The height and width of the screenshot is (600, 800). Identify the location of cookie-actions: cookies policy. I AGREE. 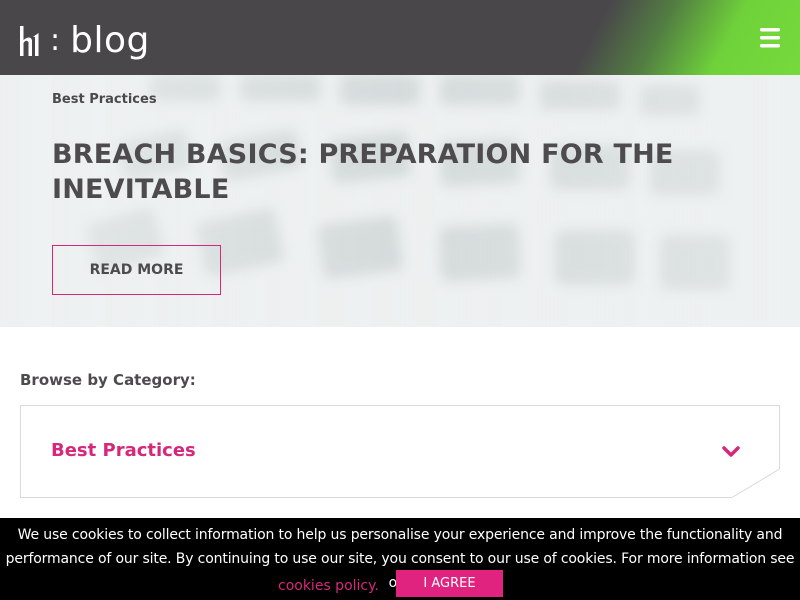
(400, 584).